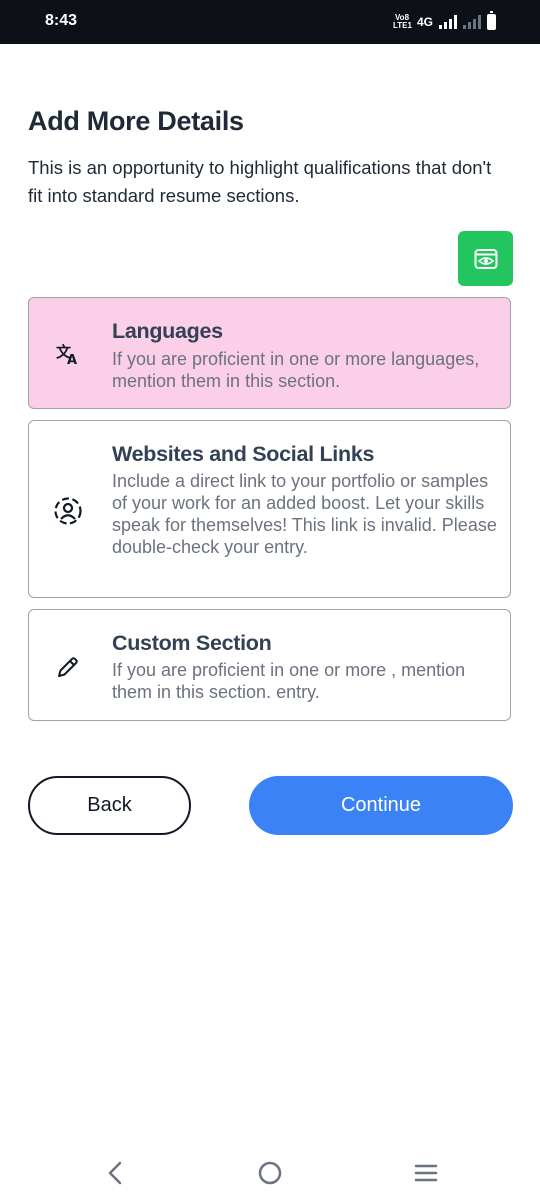 The height and width of the screenshot is (1202, 540). What do you see at coordinates (136, 121) in the screenshot?
I see `page-title: Add More Details` at bounding box center [136, 121].